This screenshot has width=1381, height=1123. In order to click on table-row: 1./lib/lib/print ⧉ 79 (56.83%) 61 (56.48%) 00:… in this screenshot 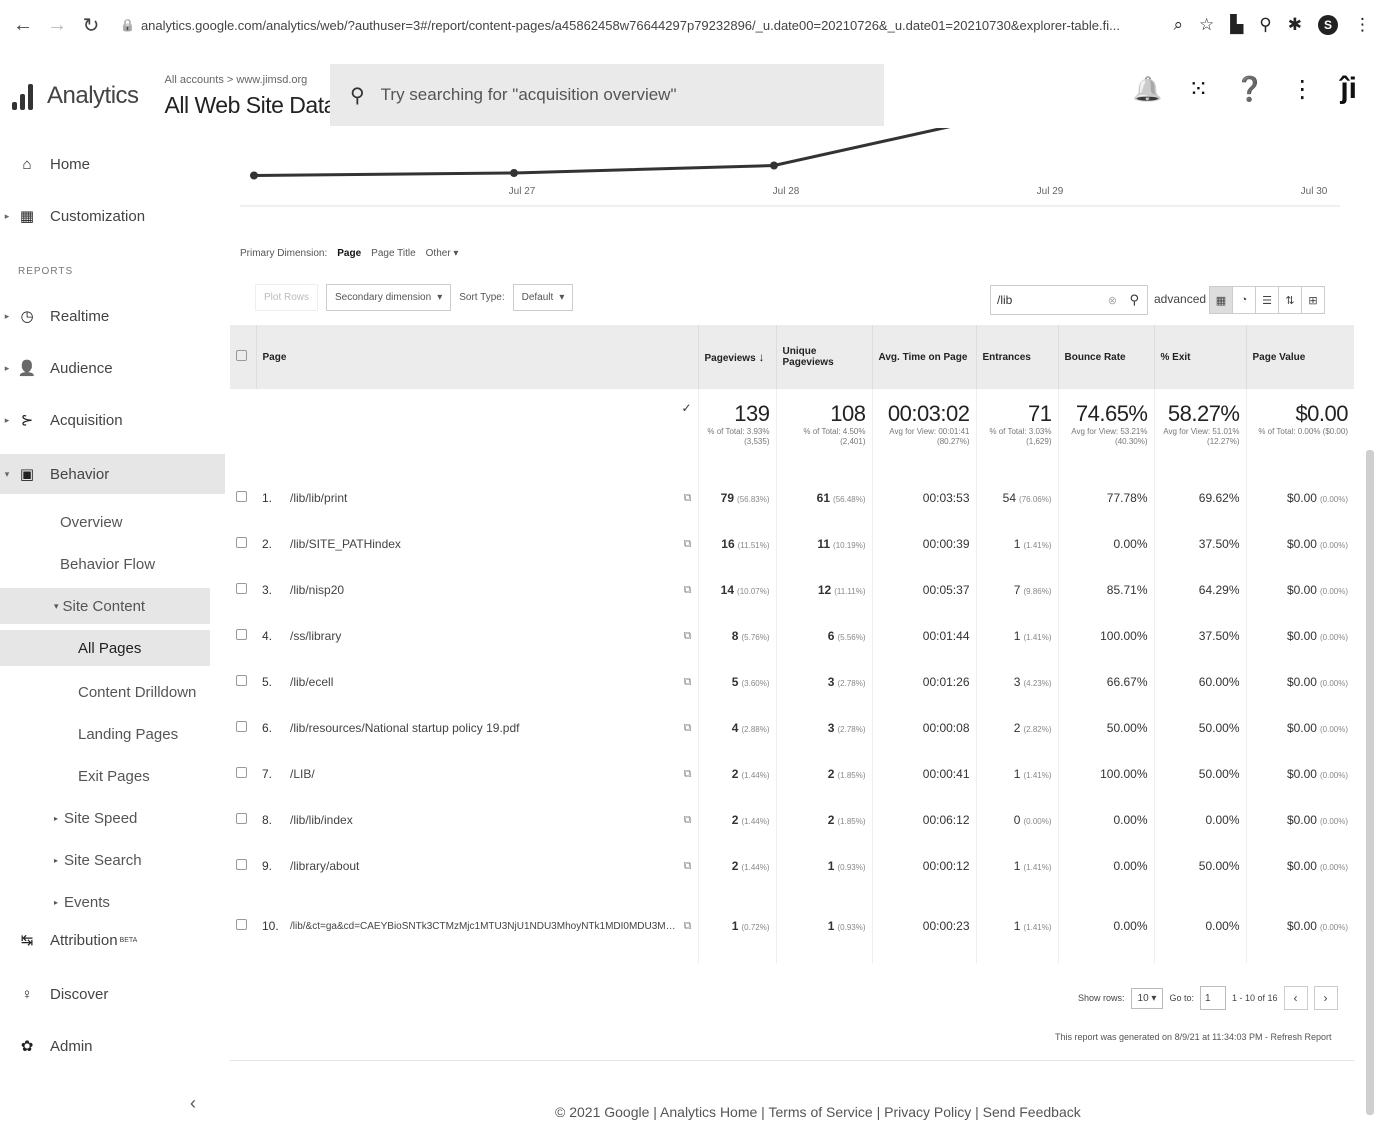, I will do `click(792, 498)`.